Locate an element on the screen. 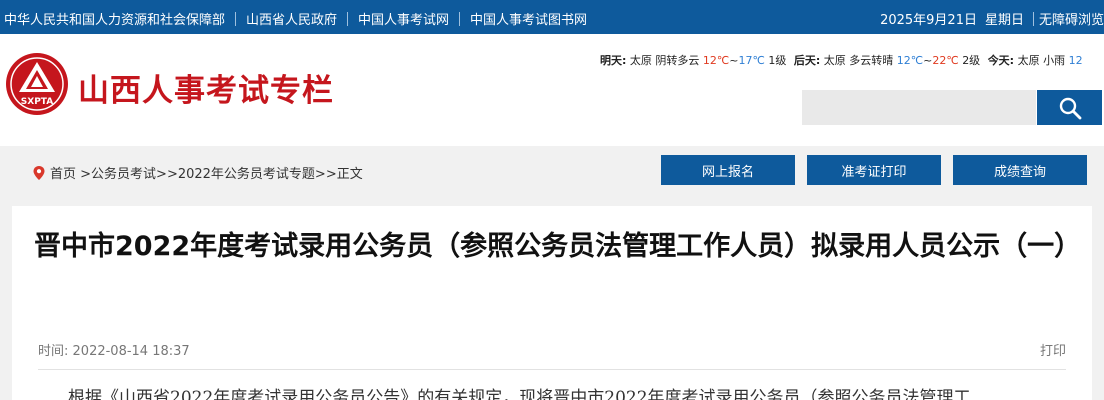  link-mohrss: 中华人民共和国人力资源和社会保障部 is located at coordinates (114, 18).